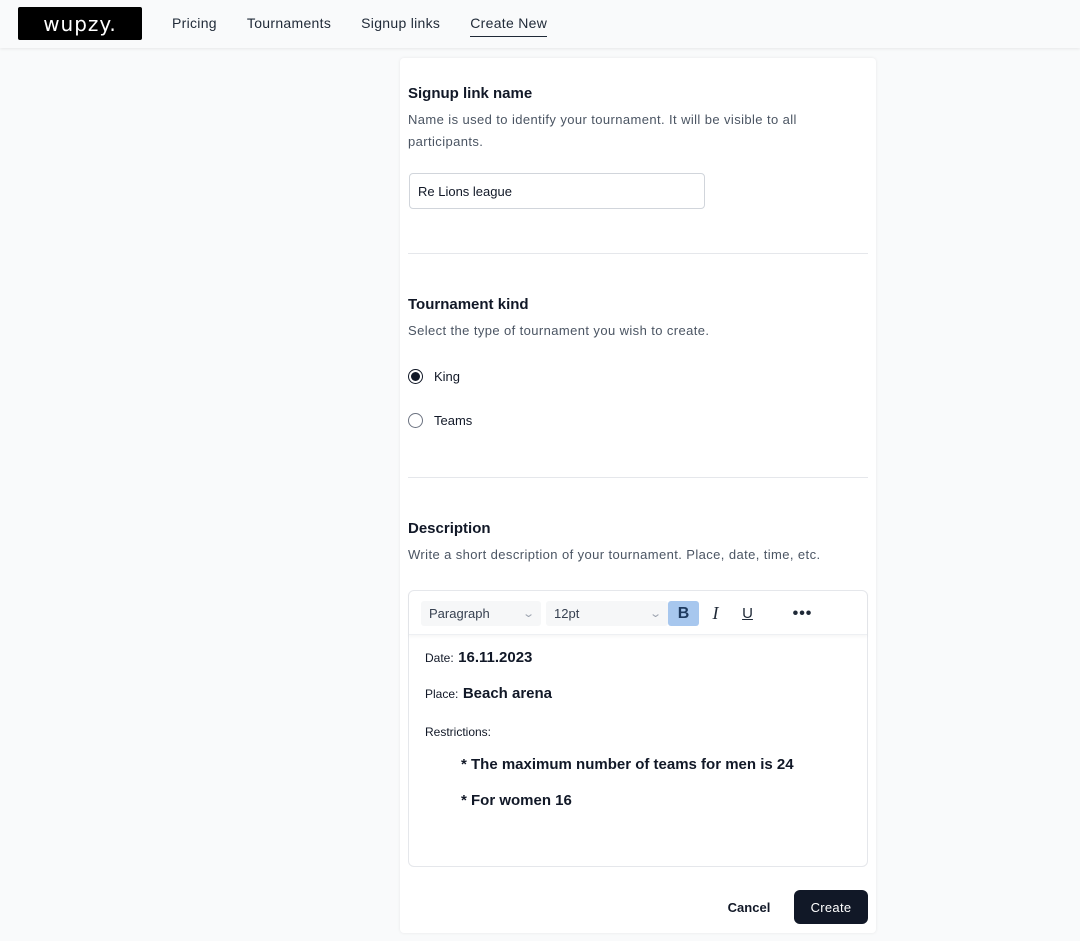 This screenshot has width=1080, height=941. I want to click on bold-icon: B, so click(683, 613).